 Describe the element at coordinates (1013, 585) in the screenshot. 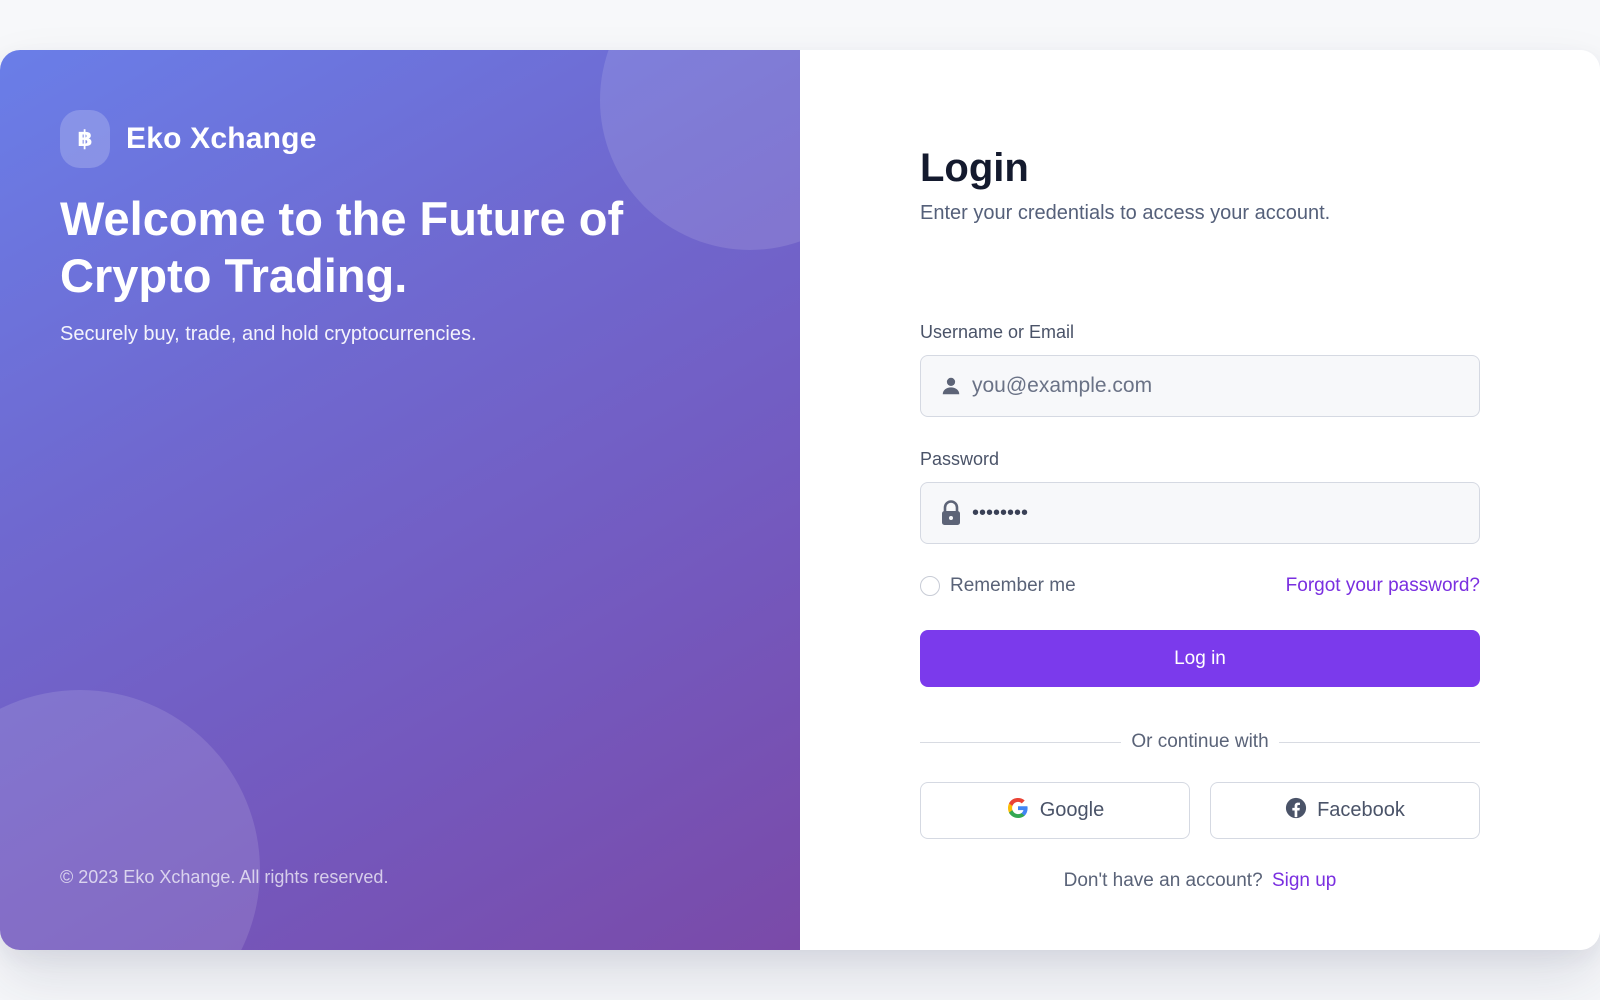

I see `remember-label: Remember me` at that location.